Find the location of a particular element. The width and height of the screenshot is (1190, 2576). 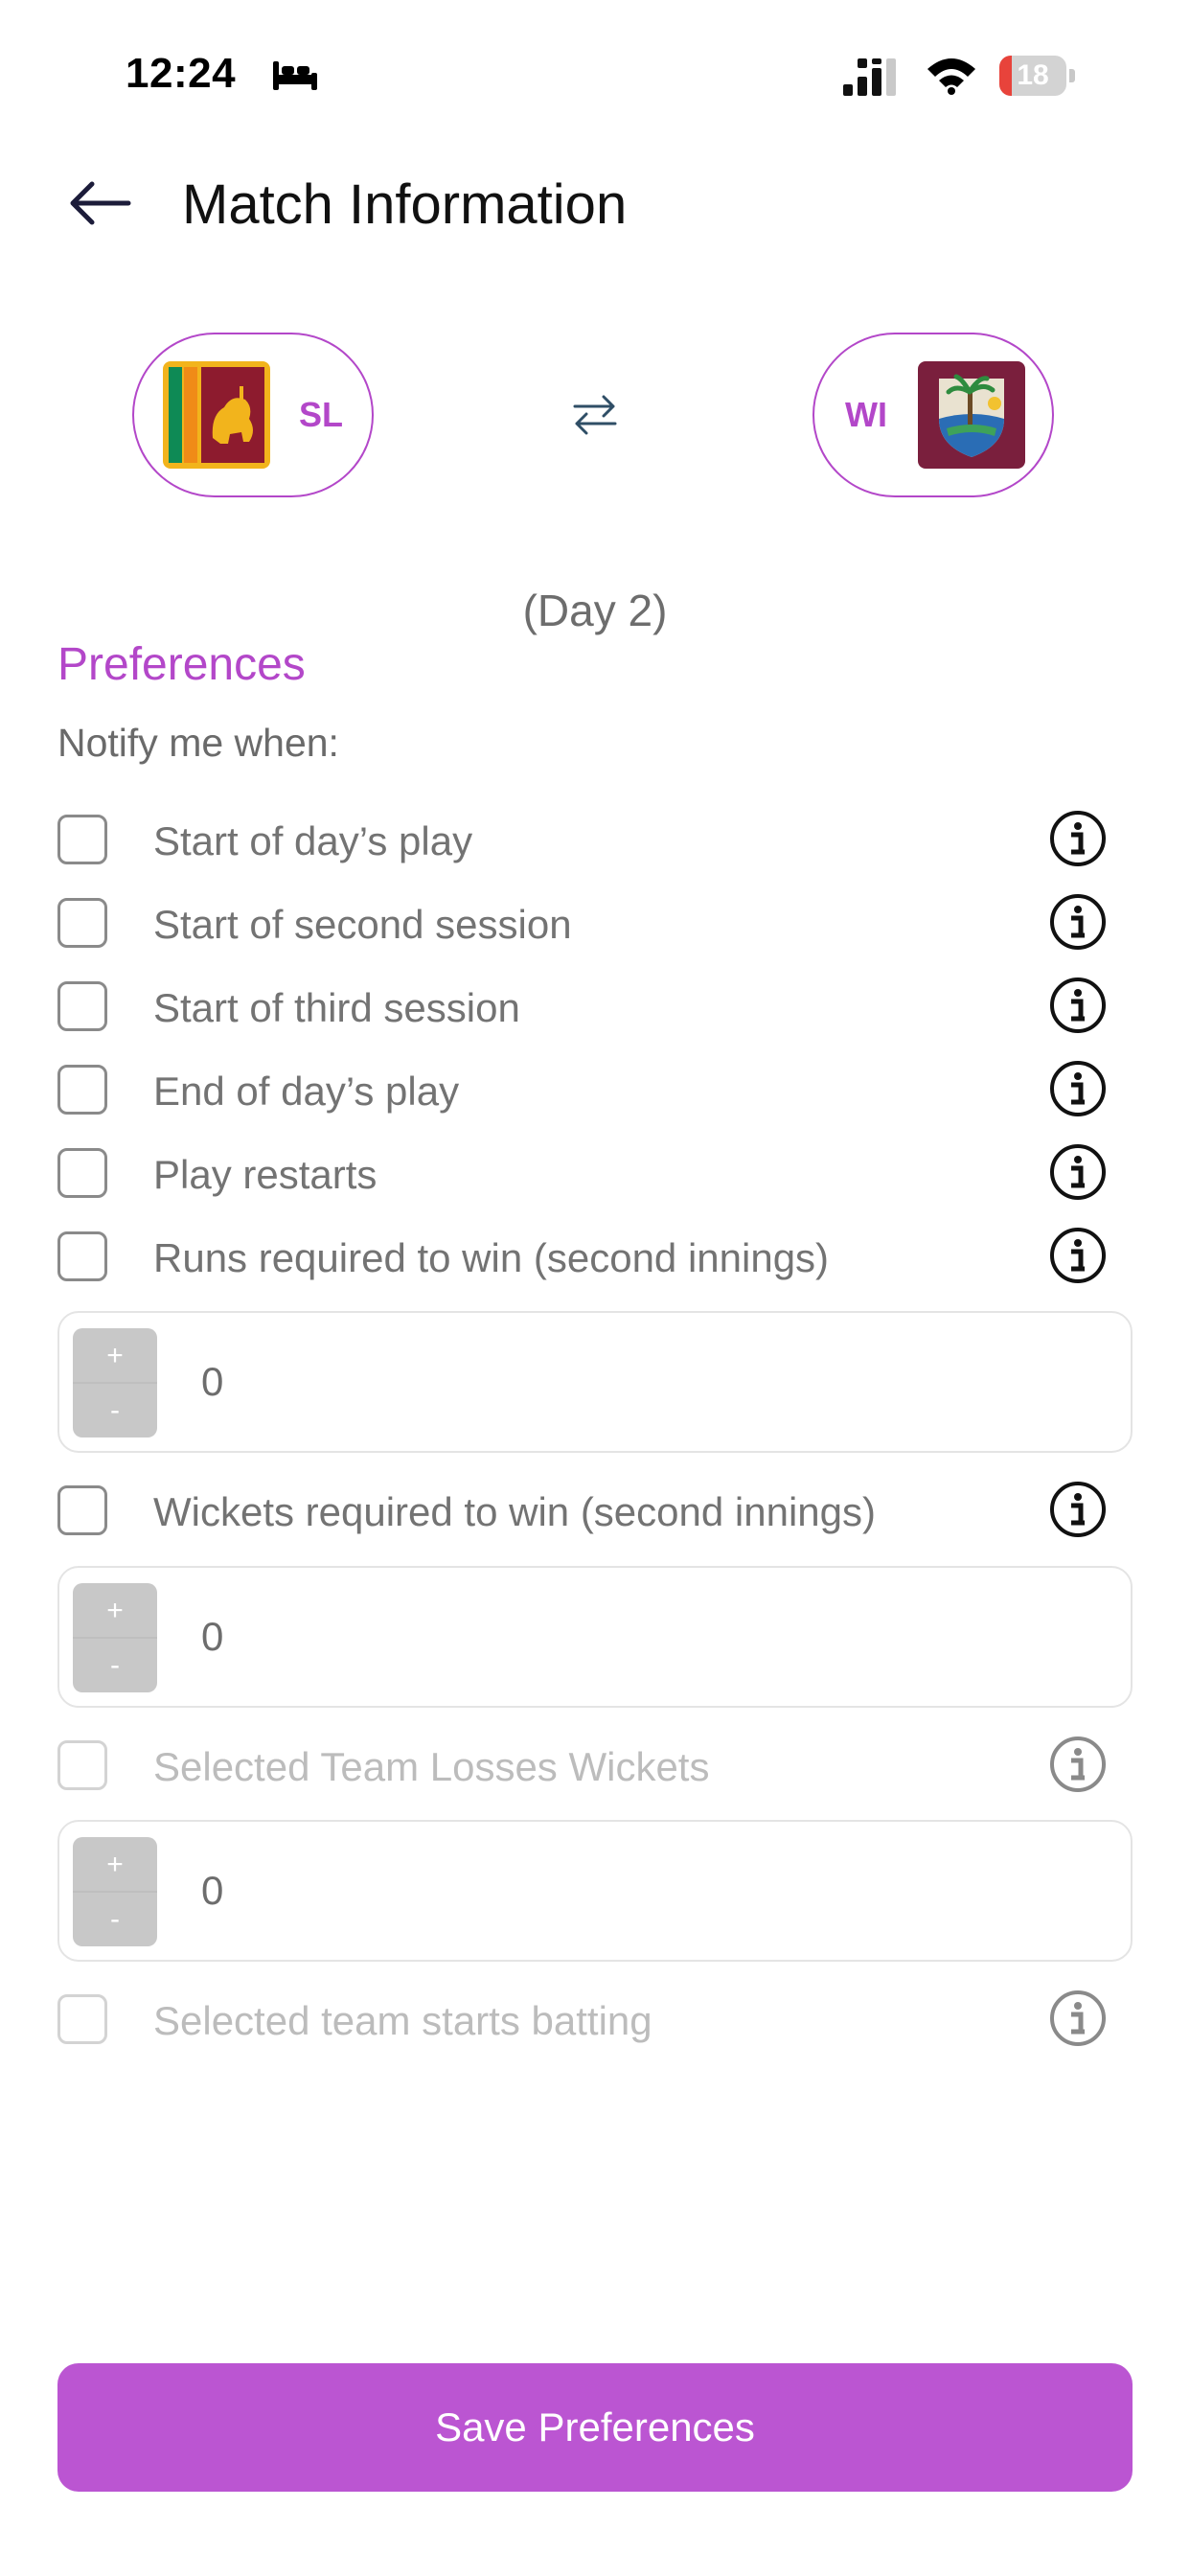

sleep-focus-icon is located at coordinates (295, 75).